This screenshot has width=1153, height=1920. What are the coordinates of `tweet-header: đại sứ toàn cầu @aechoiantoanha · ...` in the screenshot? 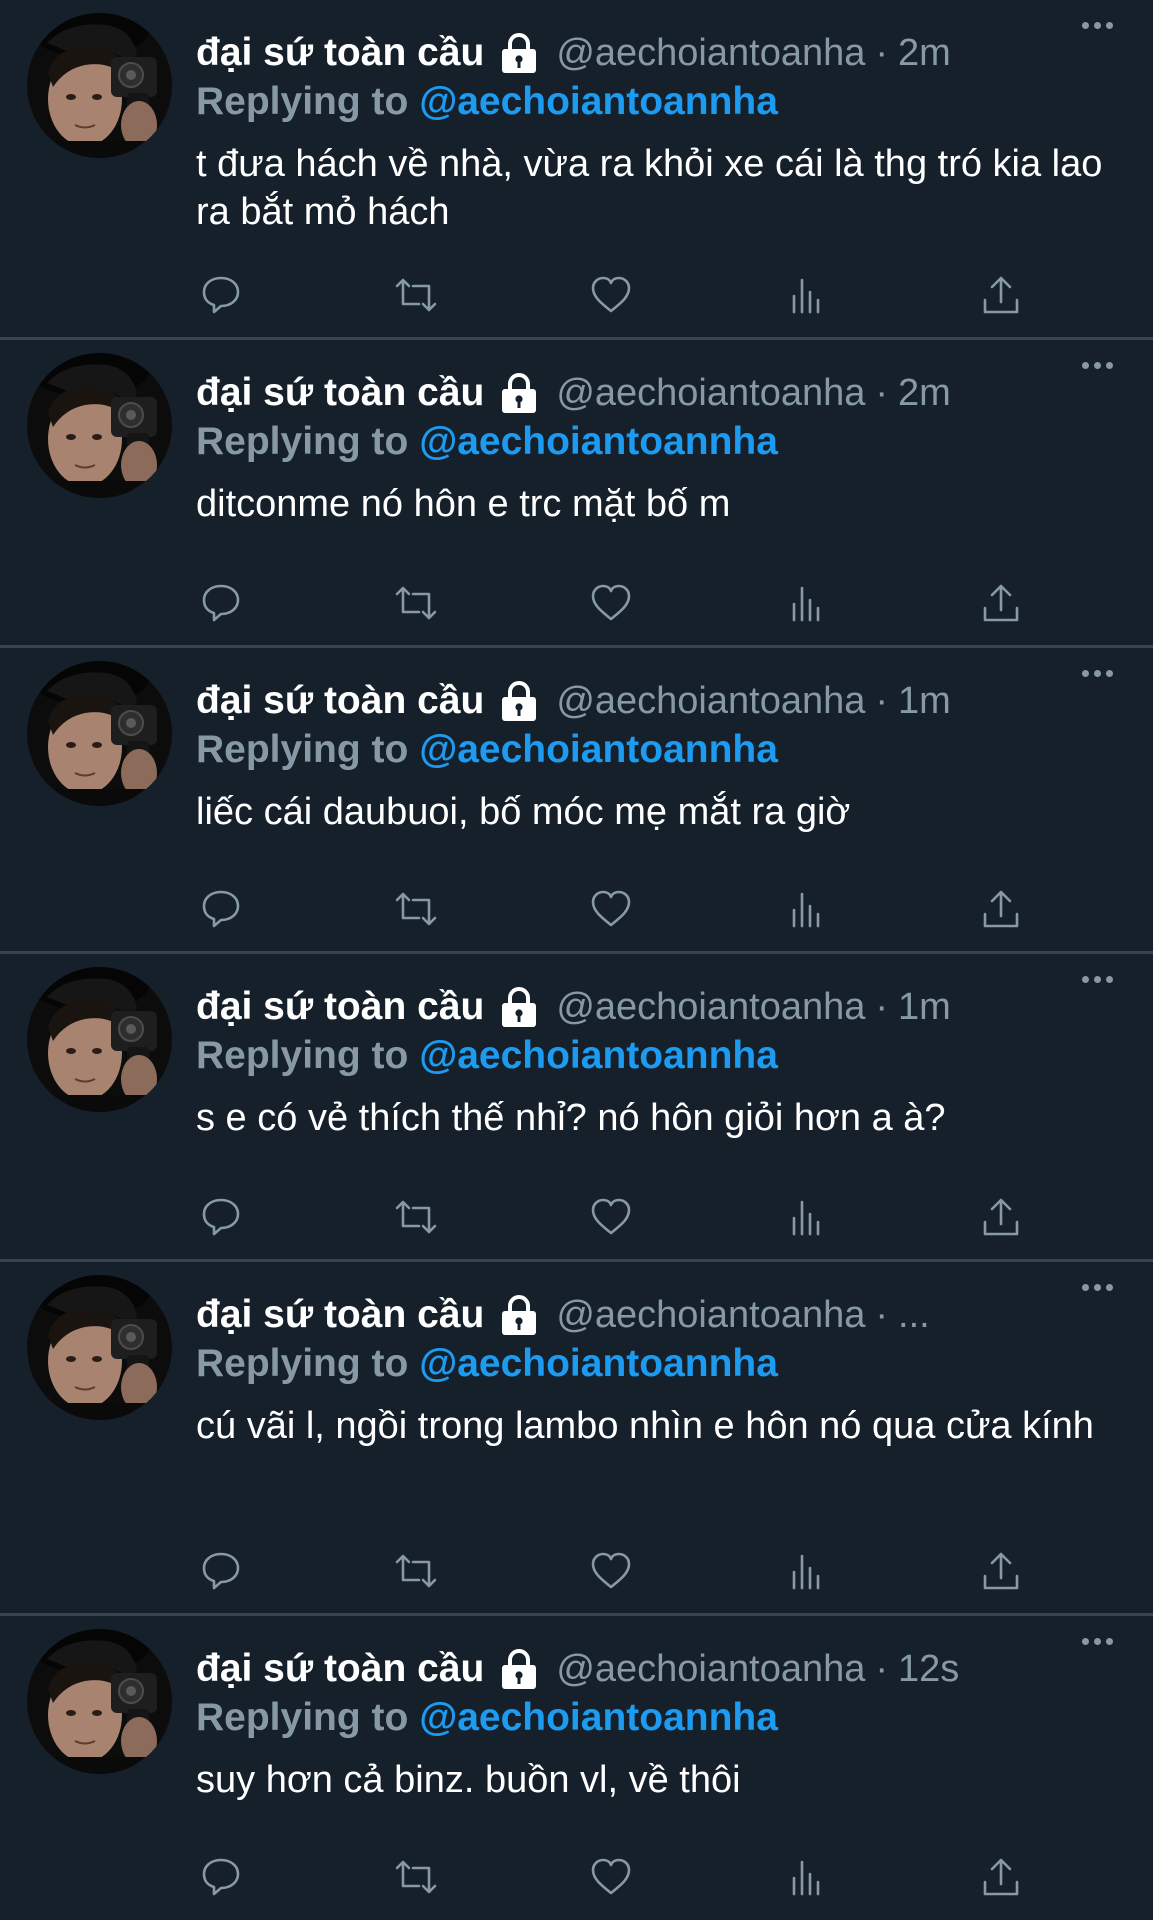 It's located at (664, 1315).